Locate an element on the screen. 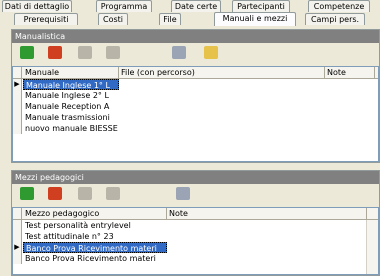 This screenshot has height=276, width=380. table-row: Test attitudinale n° 23 is located at coordinates (195, 236).